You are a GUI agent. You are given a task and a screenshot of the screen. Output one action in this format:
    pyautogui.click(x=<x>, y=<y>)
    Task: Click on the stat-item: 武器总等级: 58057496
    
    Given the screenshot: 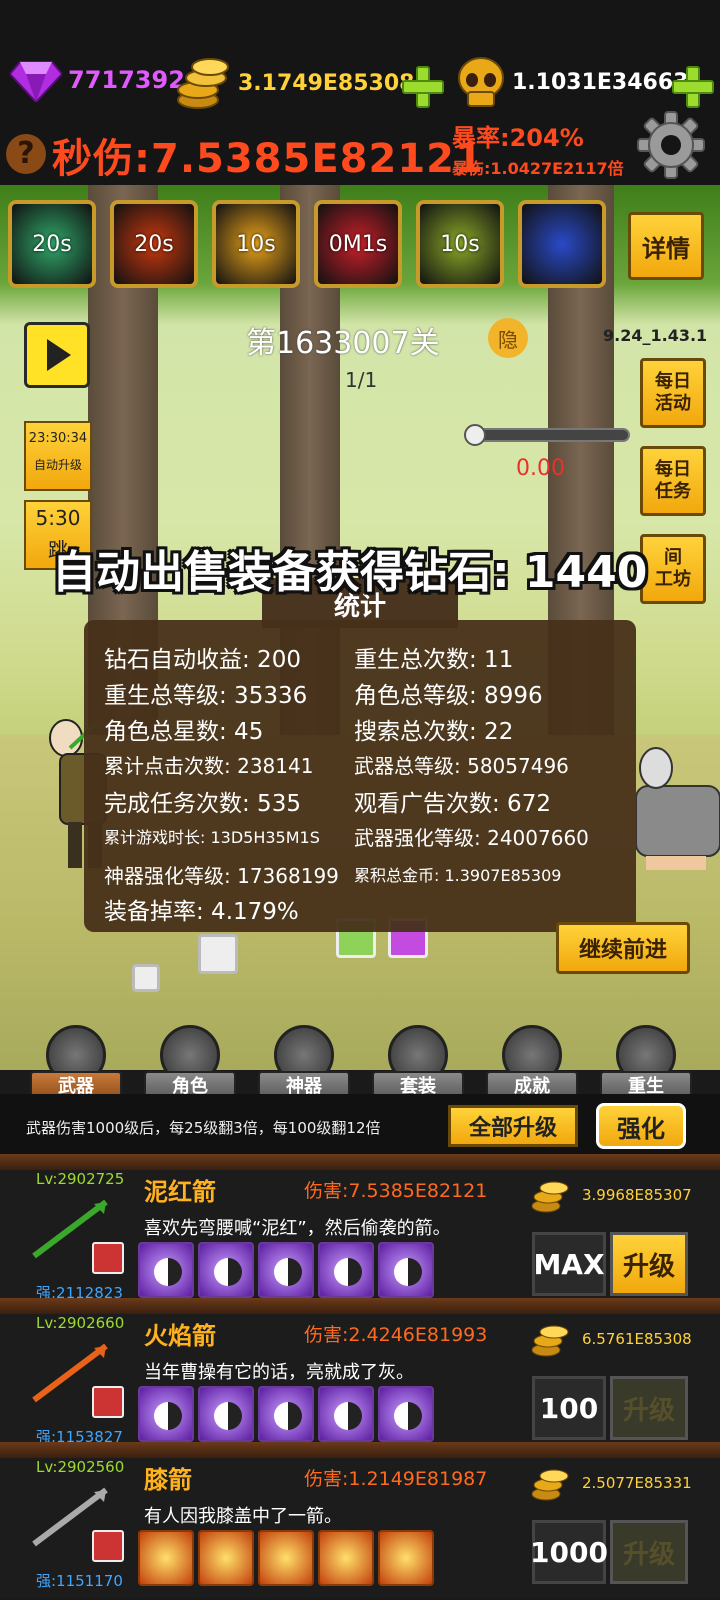 What is the action you would take?
    pyautogui.click(x=461, y=766)
    